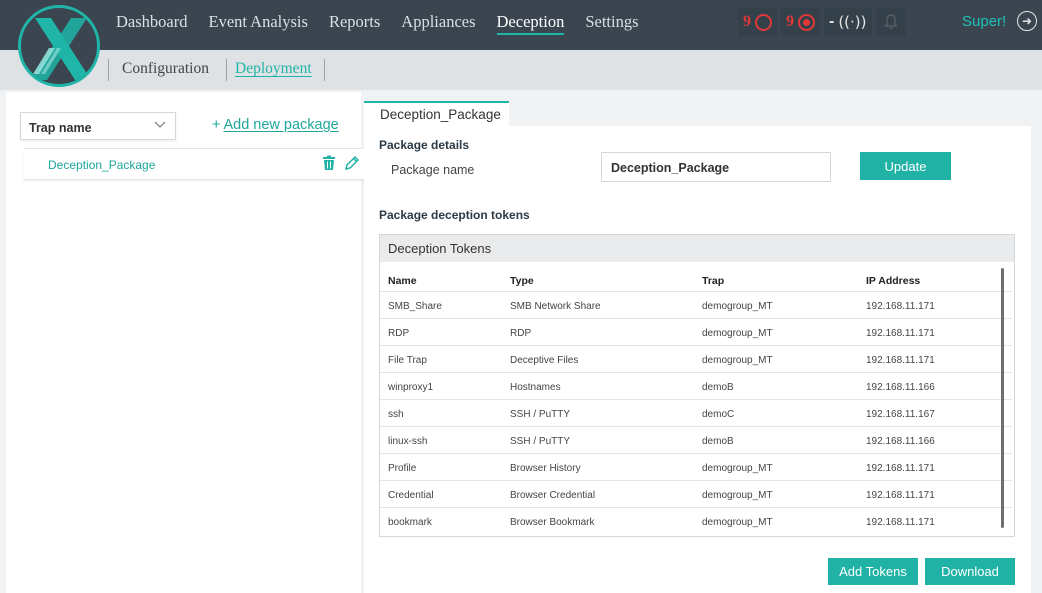  I want to click on pencil-icon, so click(352, 165).